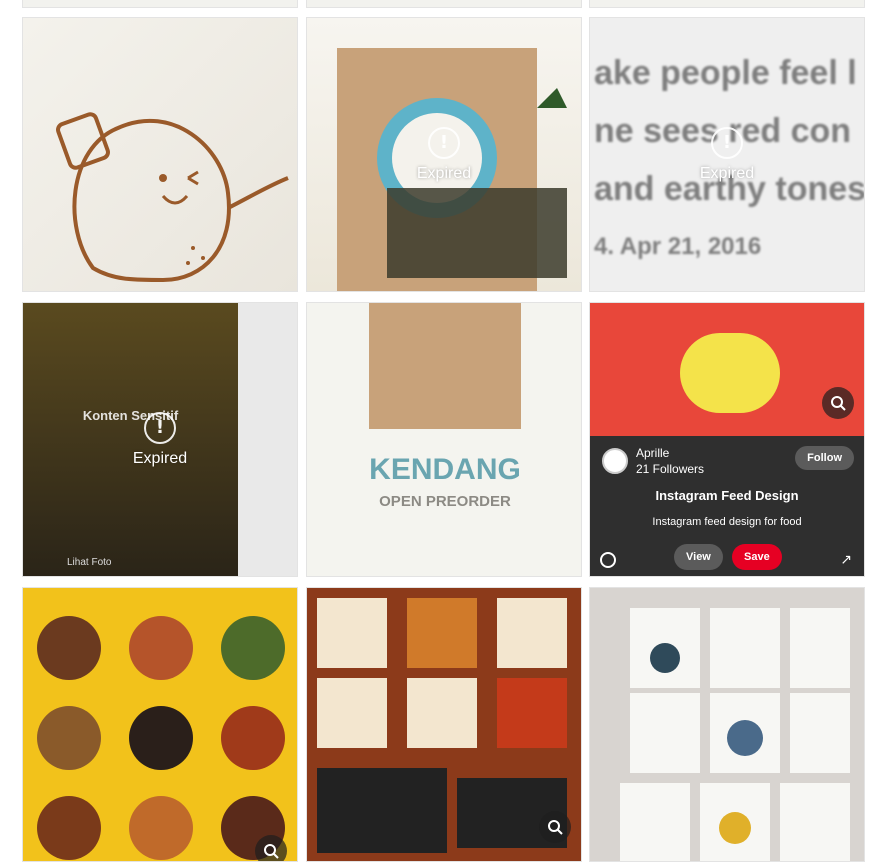 The height and width of the screenshot is (865, 895). What do you see at coordinates (698, 557) in the screenshot?
I see `view-button: View` at bounding box center [698, 557].